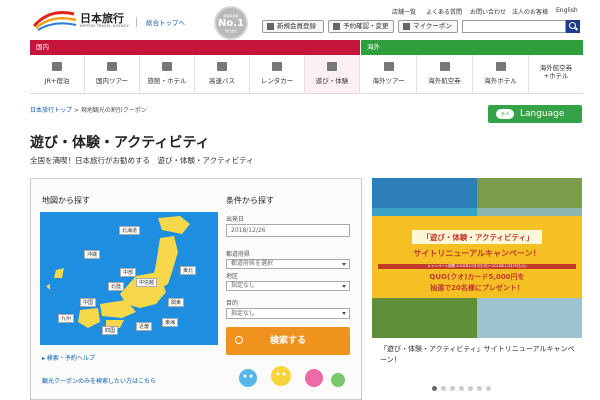  I want to click on register-button: 新規会員登録, so click(293, 26).